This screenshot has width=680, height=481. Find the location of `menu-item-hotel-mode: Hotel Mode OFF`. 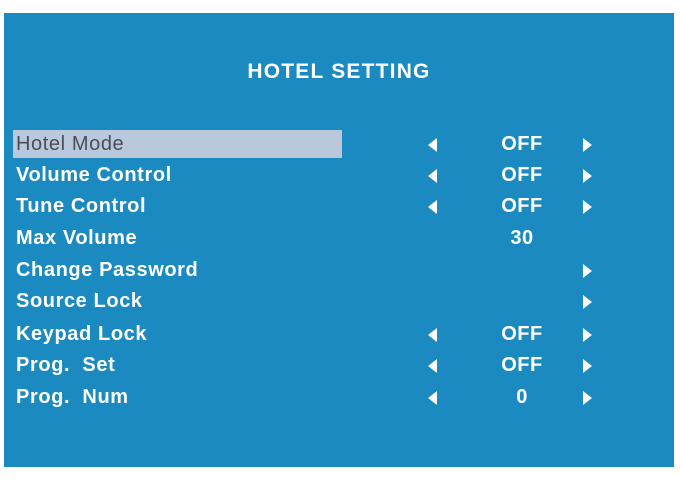

menu-item-hotel-mode: Hotel Mode OFF is located at coordinates (339, 145).